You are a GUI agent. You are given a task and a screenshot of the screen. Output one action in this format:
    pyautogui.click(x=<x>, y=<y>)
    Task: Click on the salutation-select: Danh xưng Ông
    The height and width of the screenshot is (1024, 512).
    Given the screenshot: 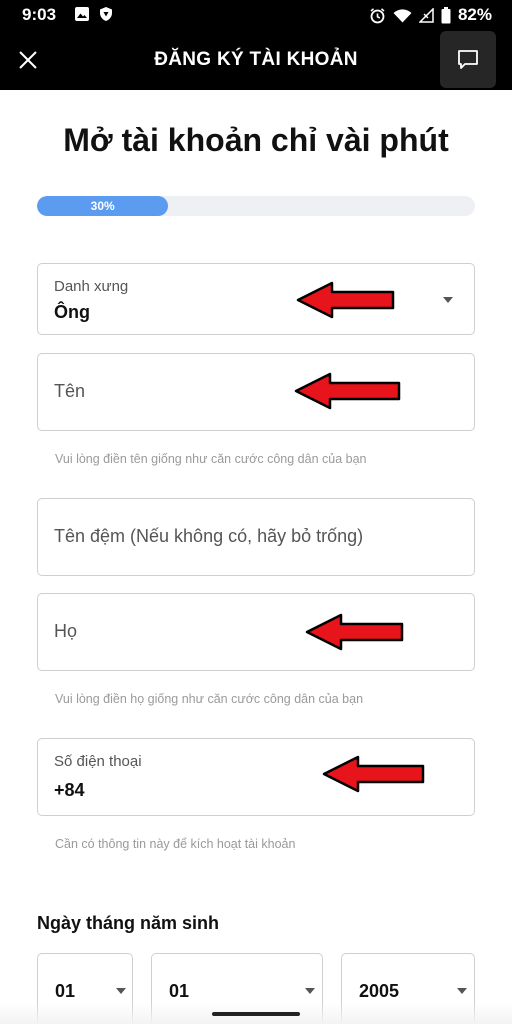 What is the action you would take?
    pyautogui.click(x=256, y=299)
    